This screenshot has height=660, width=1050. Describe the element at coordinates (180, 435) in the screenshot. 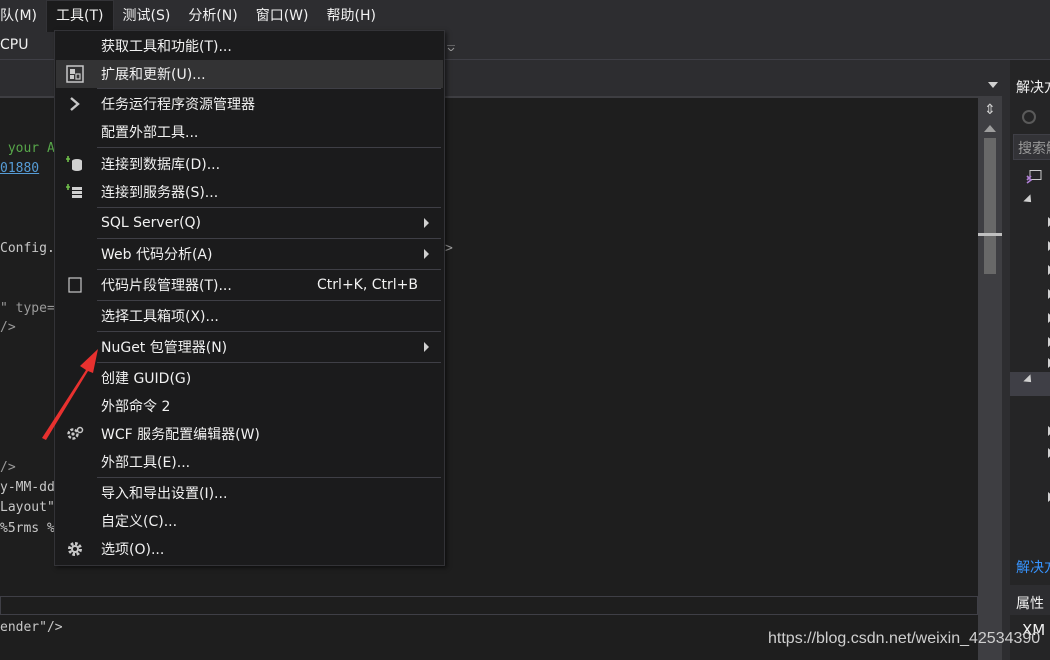

I see `menu-item-label: WCF 服务配置编辑器(W)` at that location.